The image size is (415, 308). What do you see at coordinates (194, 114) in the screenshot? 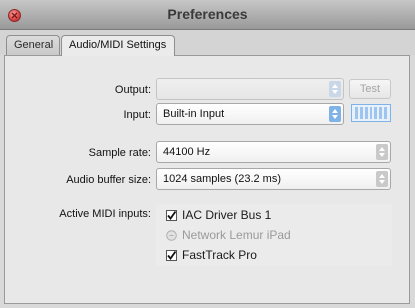
I see `input-value: Built-in Input` at bounding box center [194, 114].